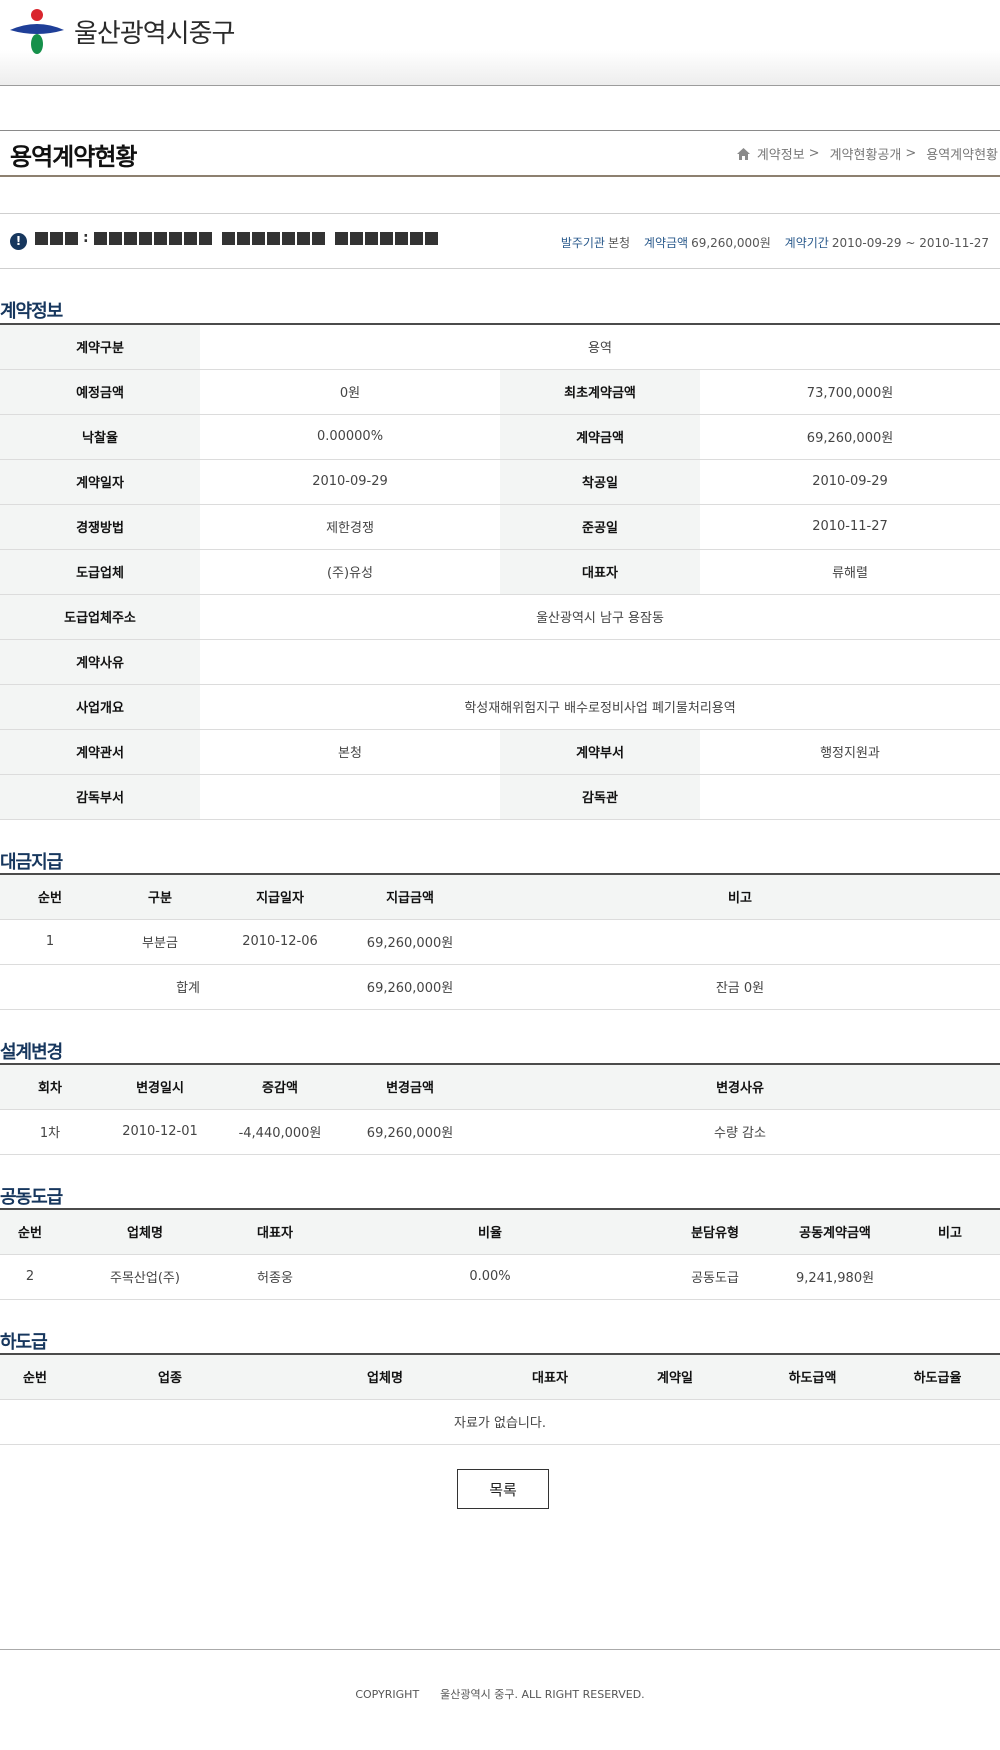 The image size is (1000, 1750). Describe the element at coordinates (160, 942) in the screenshot. I see `cell: 부분금` at that location.